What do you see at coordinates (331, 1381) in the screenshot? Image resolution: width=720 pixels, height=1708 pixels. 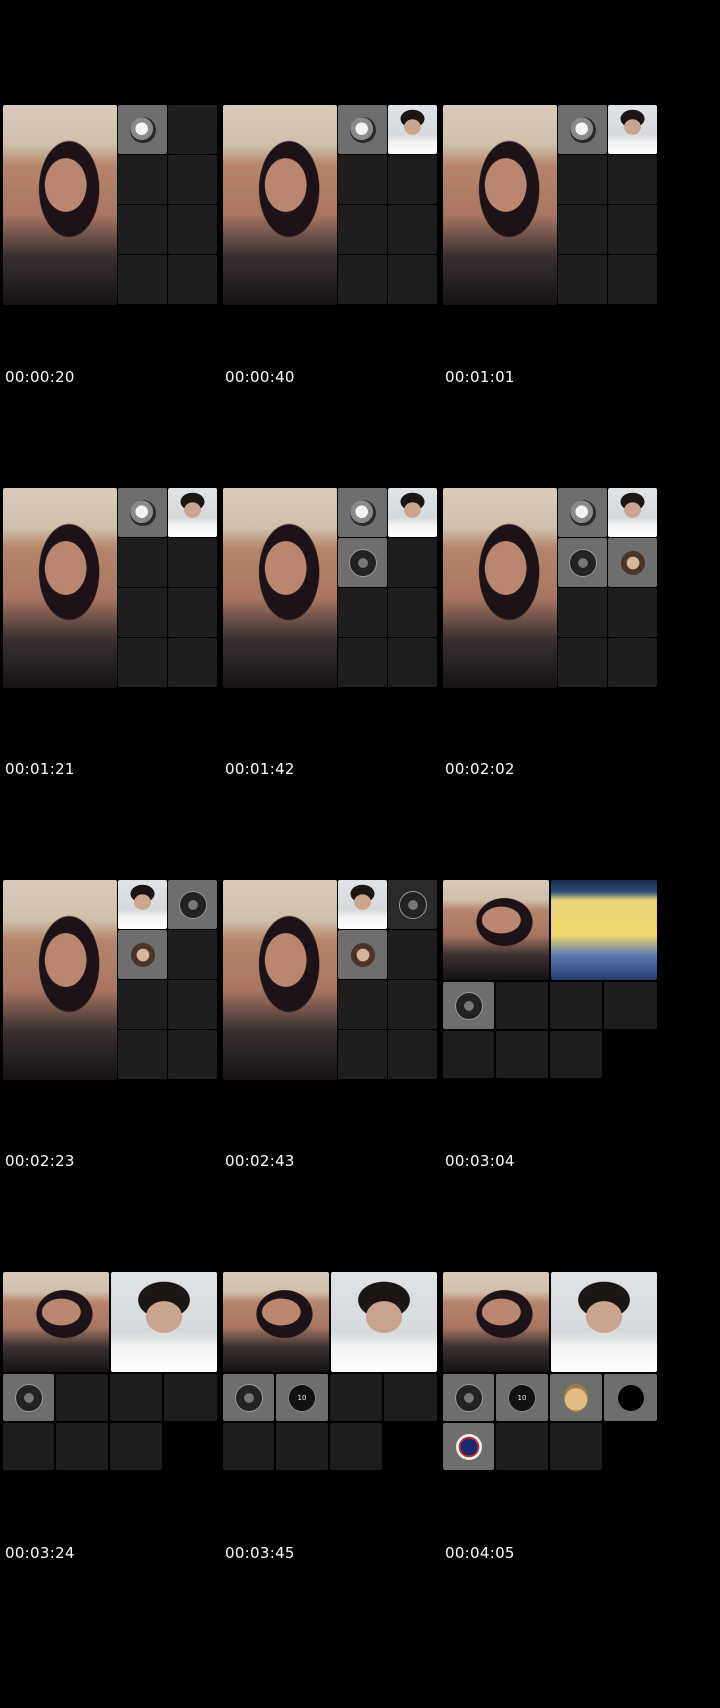 I see `call-frame: 10` at bounding box center [331, 1381].